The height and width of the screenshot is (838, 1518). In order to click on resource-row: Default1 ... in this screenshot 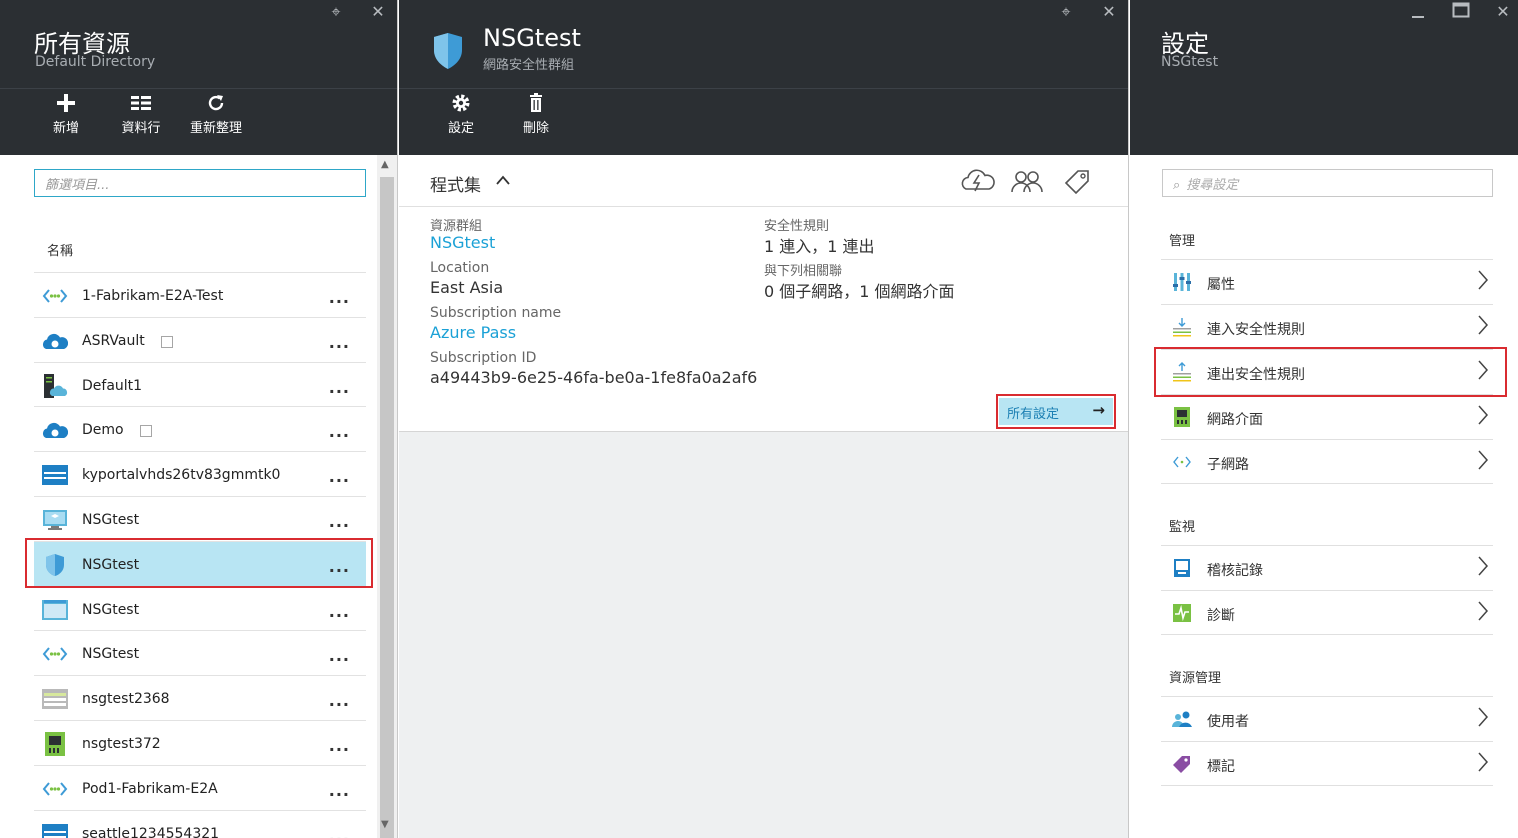, I will do `click(200, 384)`.